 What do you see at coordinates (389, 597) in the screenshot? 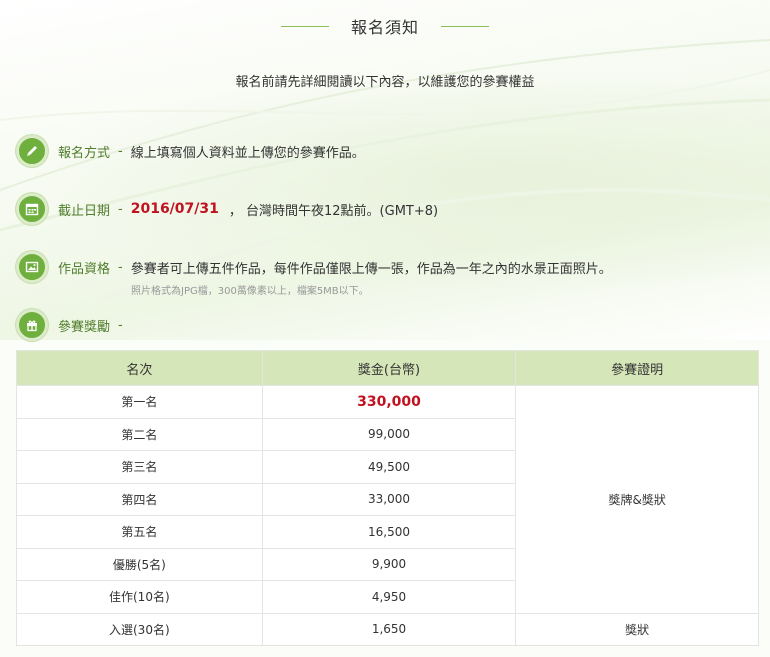
I see `amount-cell: 4,950` at bounding box center [389, 597].